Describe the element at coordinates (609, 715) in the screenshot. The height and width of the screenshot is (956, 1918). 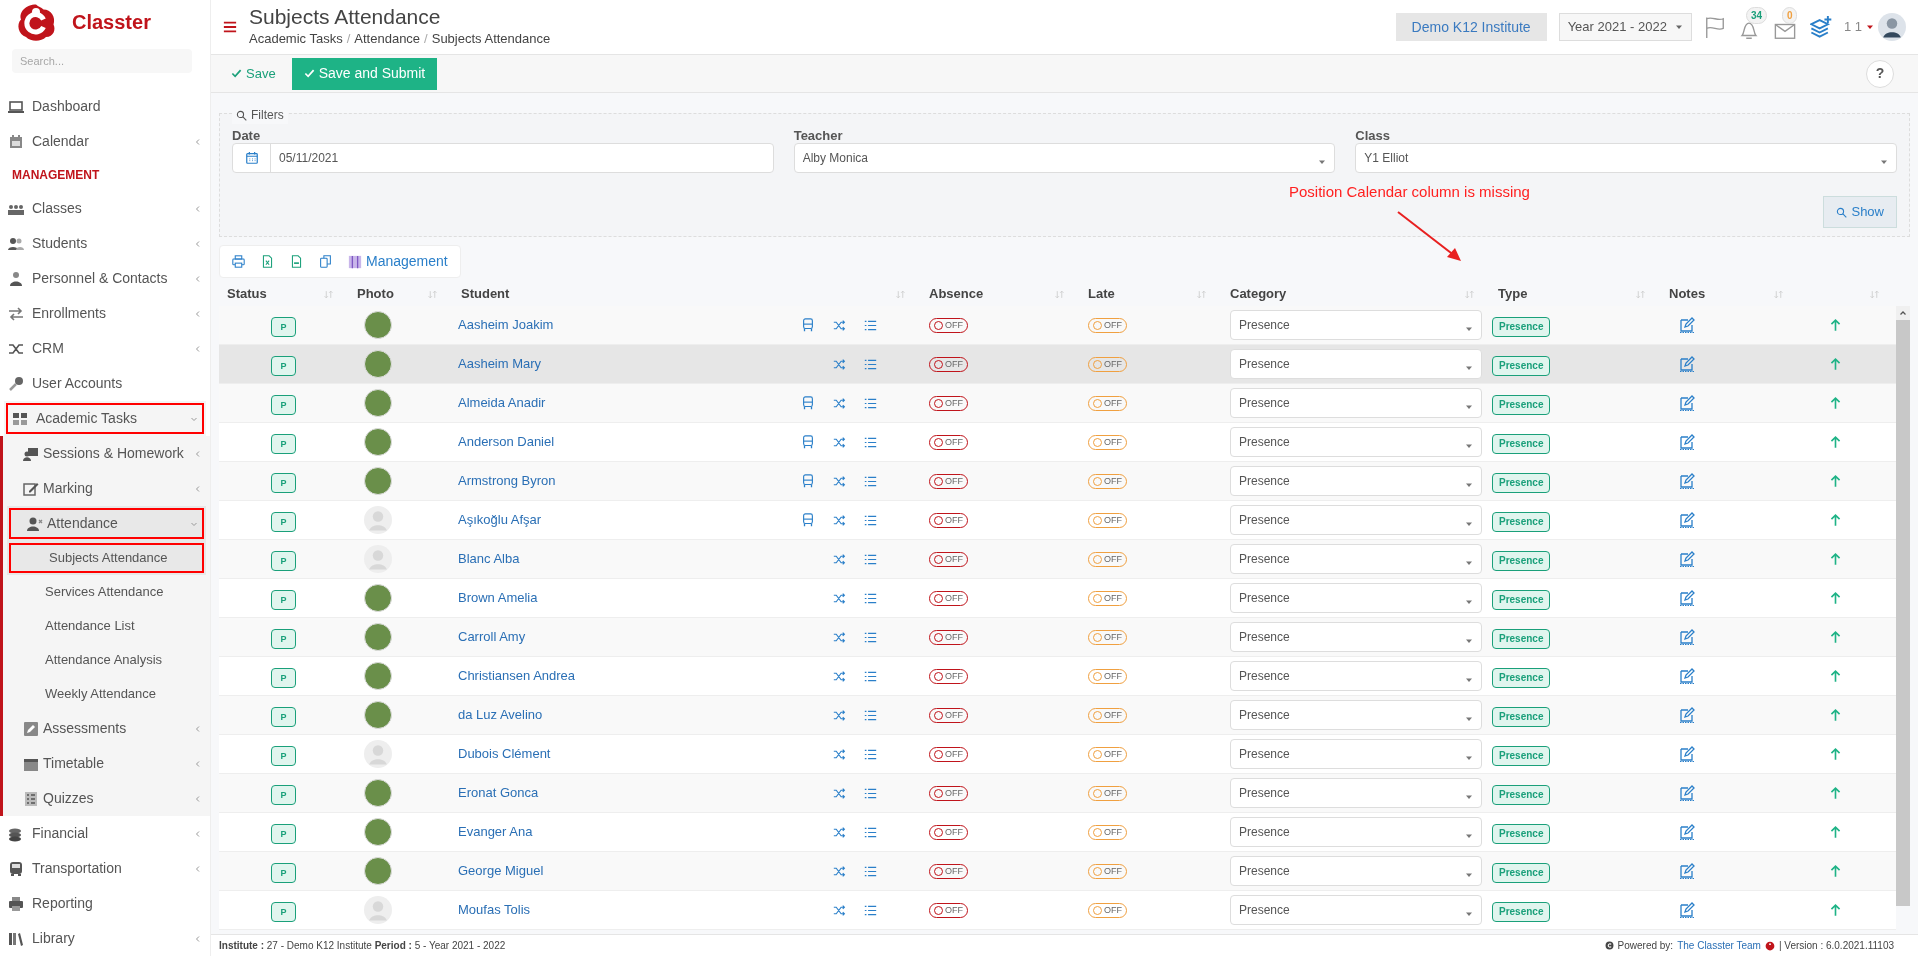
I see `student-link: da Luz Avelino` at that location.